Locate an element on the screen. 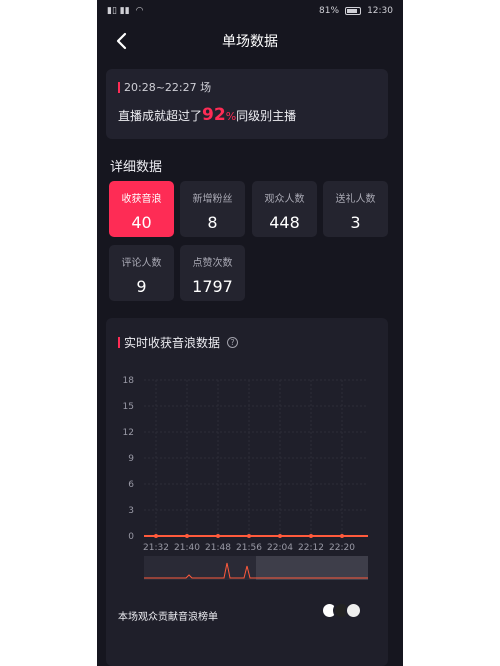 This screenshot has height=666, width=500. nav-bar: 单场数据 is located at coordinates (250, 41).